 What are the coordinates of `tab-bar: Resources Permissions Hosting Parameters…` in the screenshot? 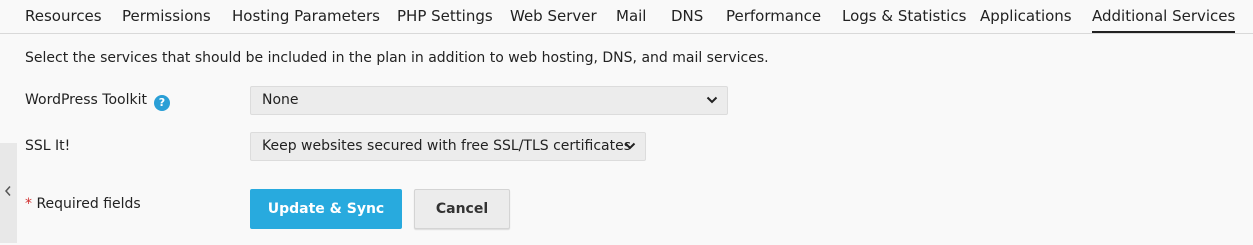 It's located at (626, 17).